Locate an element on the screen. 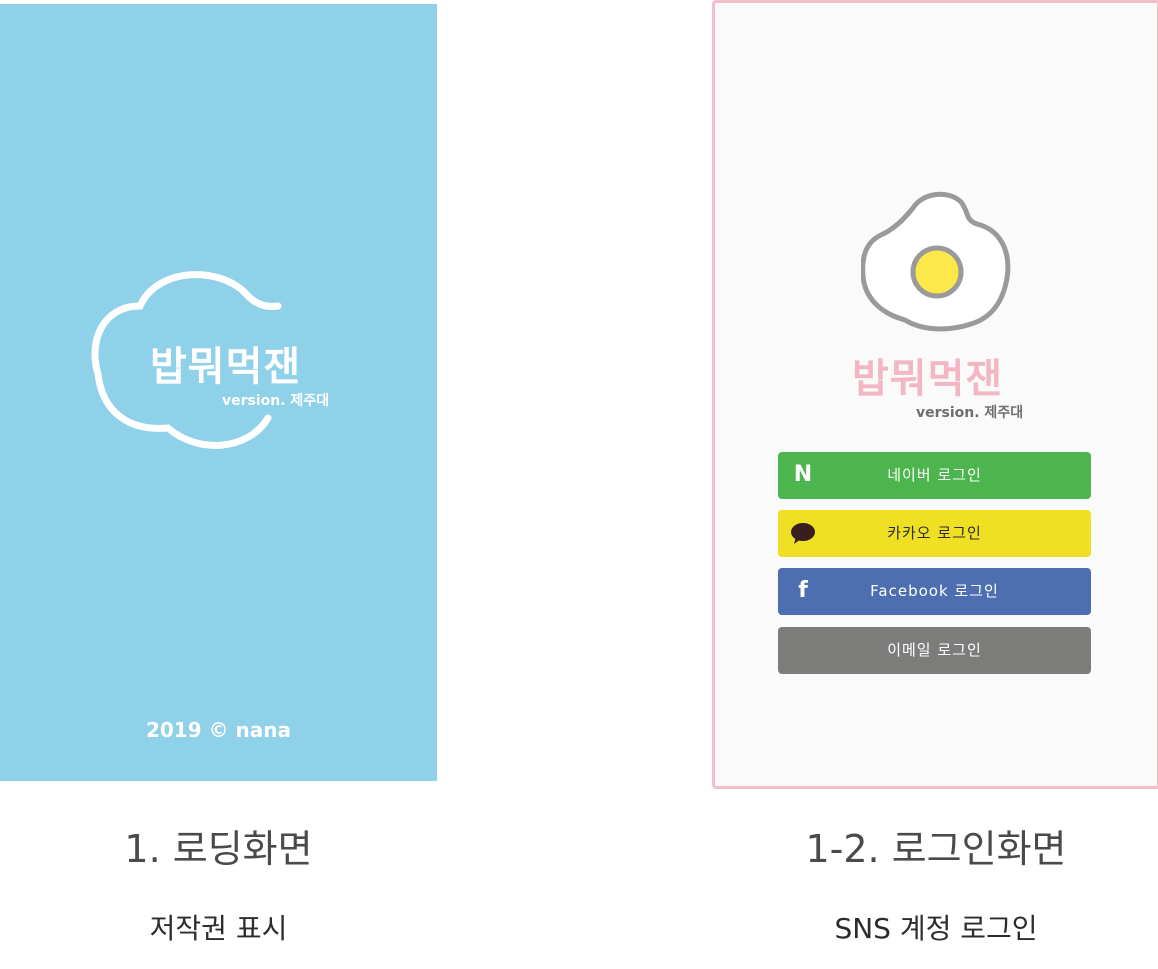 The image size is (1158, 969). facebook-login-button: f Facebook 로그인 is located at coordinates (934, 591).